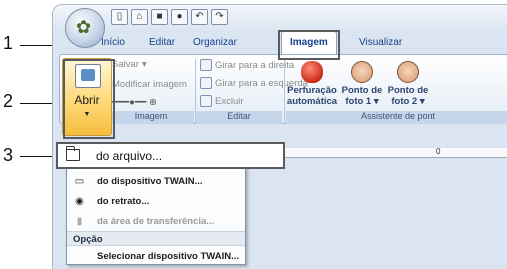  What do you see at coordinates (38, 156) in the screenshot?
I see `callout-3-line` at bounding box center [38, 156].